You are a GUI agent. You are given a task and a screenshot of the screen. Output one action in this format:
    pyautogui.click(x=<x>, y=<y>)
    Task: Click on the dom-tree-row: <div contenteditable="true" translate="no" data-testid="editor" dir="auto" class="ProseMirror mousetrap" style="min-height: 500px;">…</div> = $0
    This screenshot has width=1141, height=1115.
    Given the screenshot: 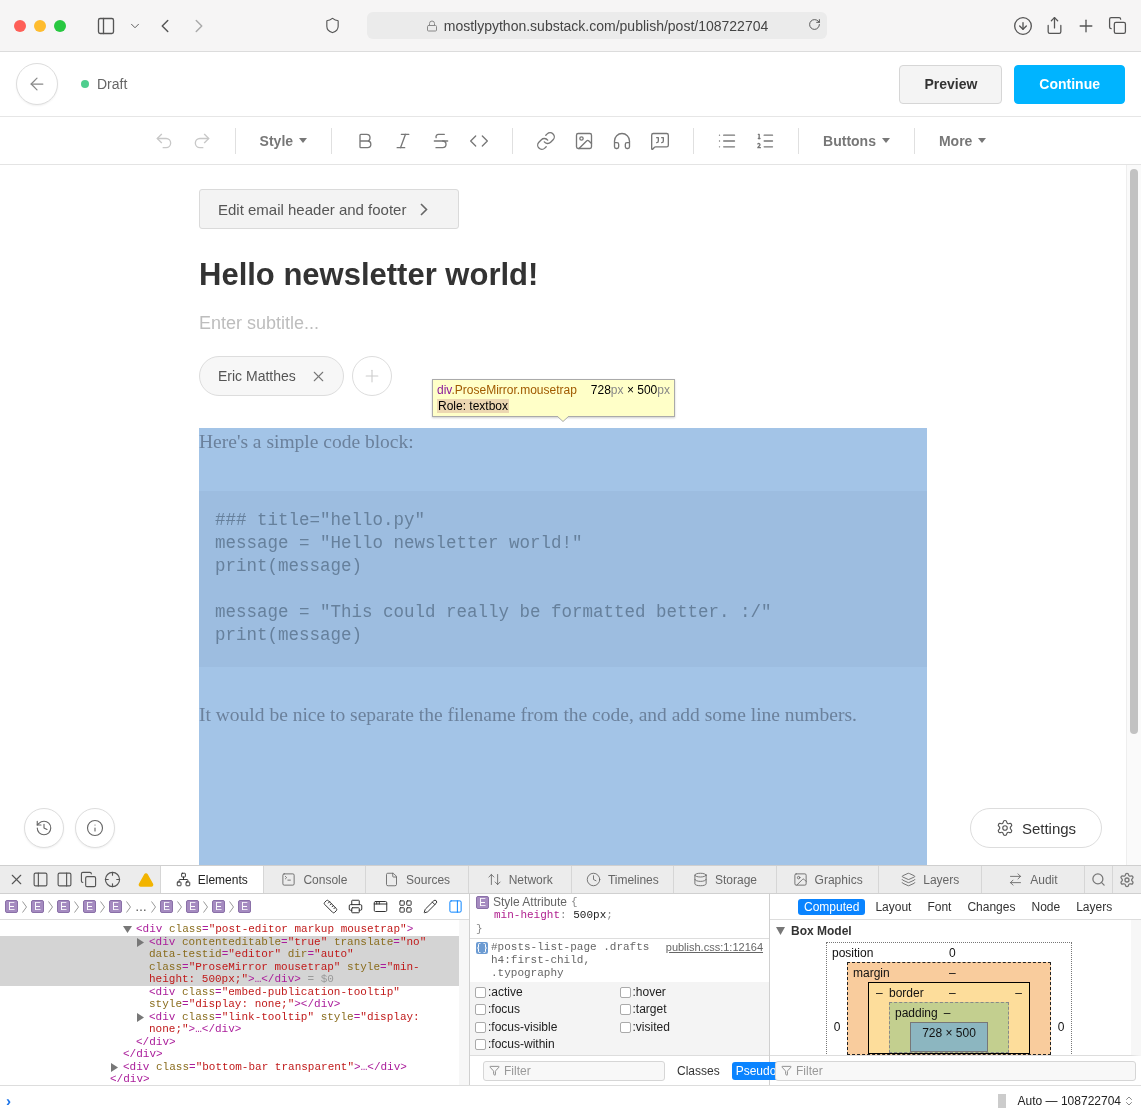 What is the action you would take?
    pyautogui.click(x=229, y=960)
    